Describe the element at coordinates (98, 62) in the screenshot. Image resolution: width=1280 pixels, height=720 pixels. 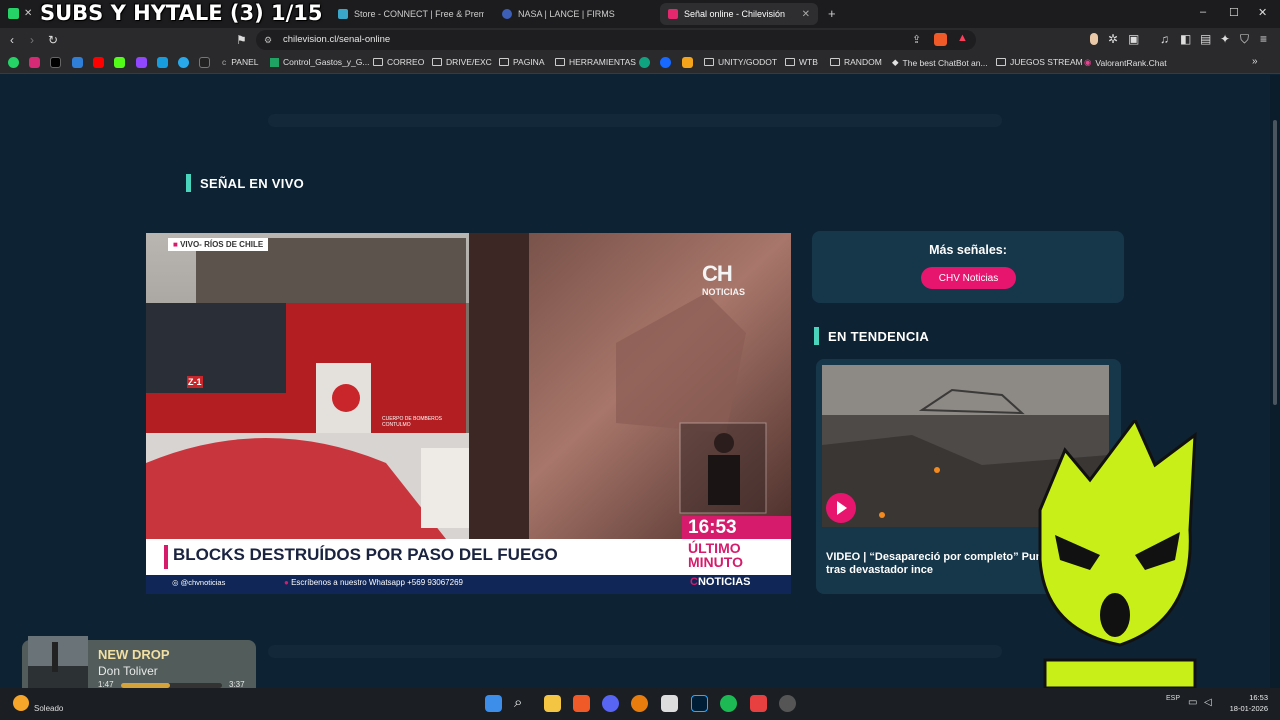
I see `youtube-icon` at that location.